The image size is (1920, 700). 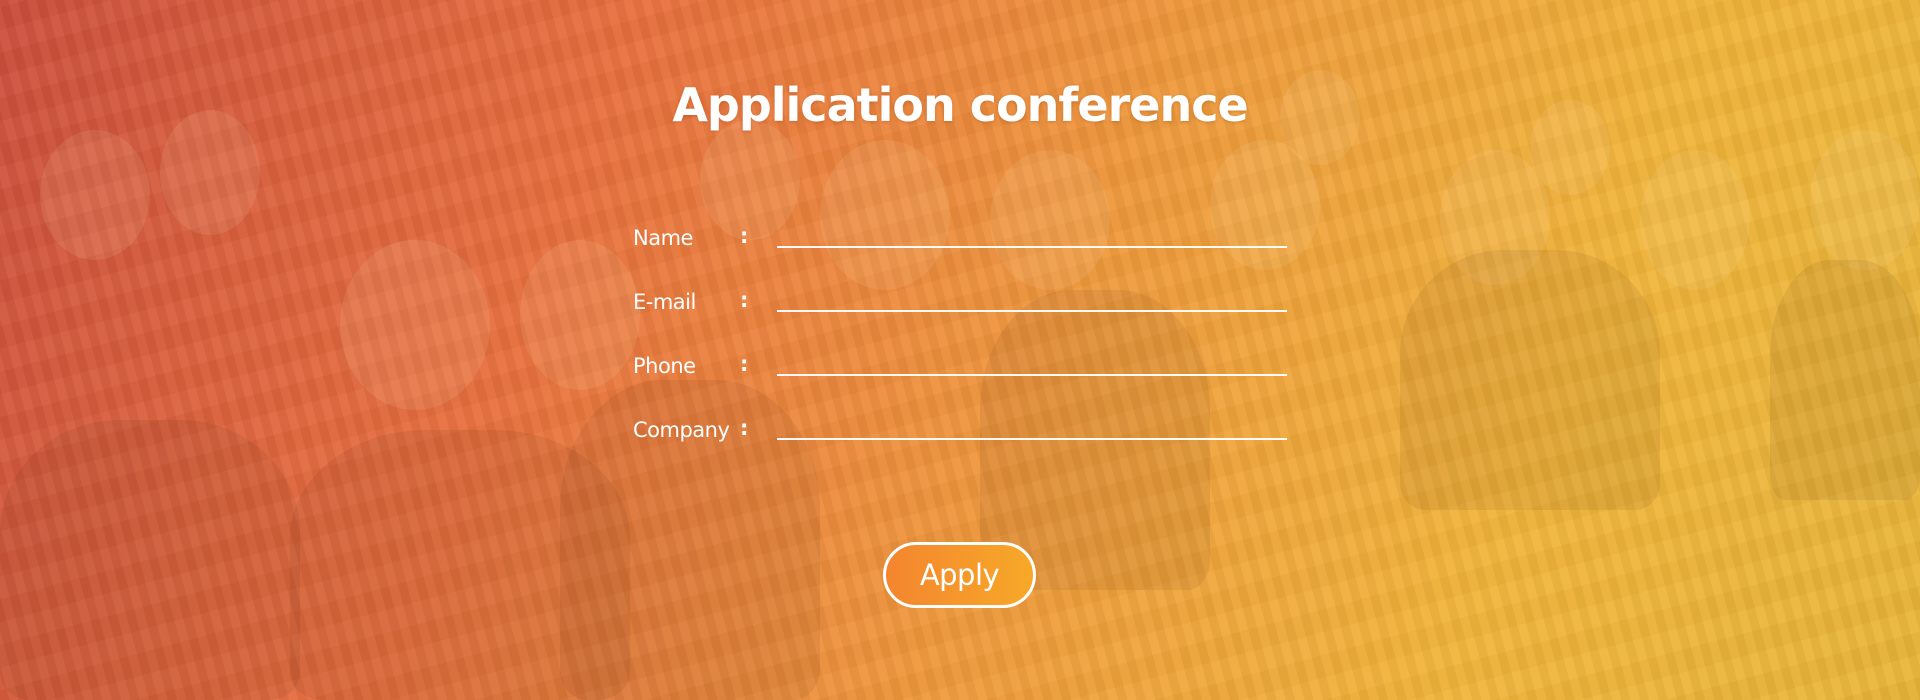 What do you see at coordinates (959, 575) in the screenshot?
I see `apply-button: Apply` at bounding box center [959, 575].